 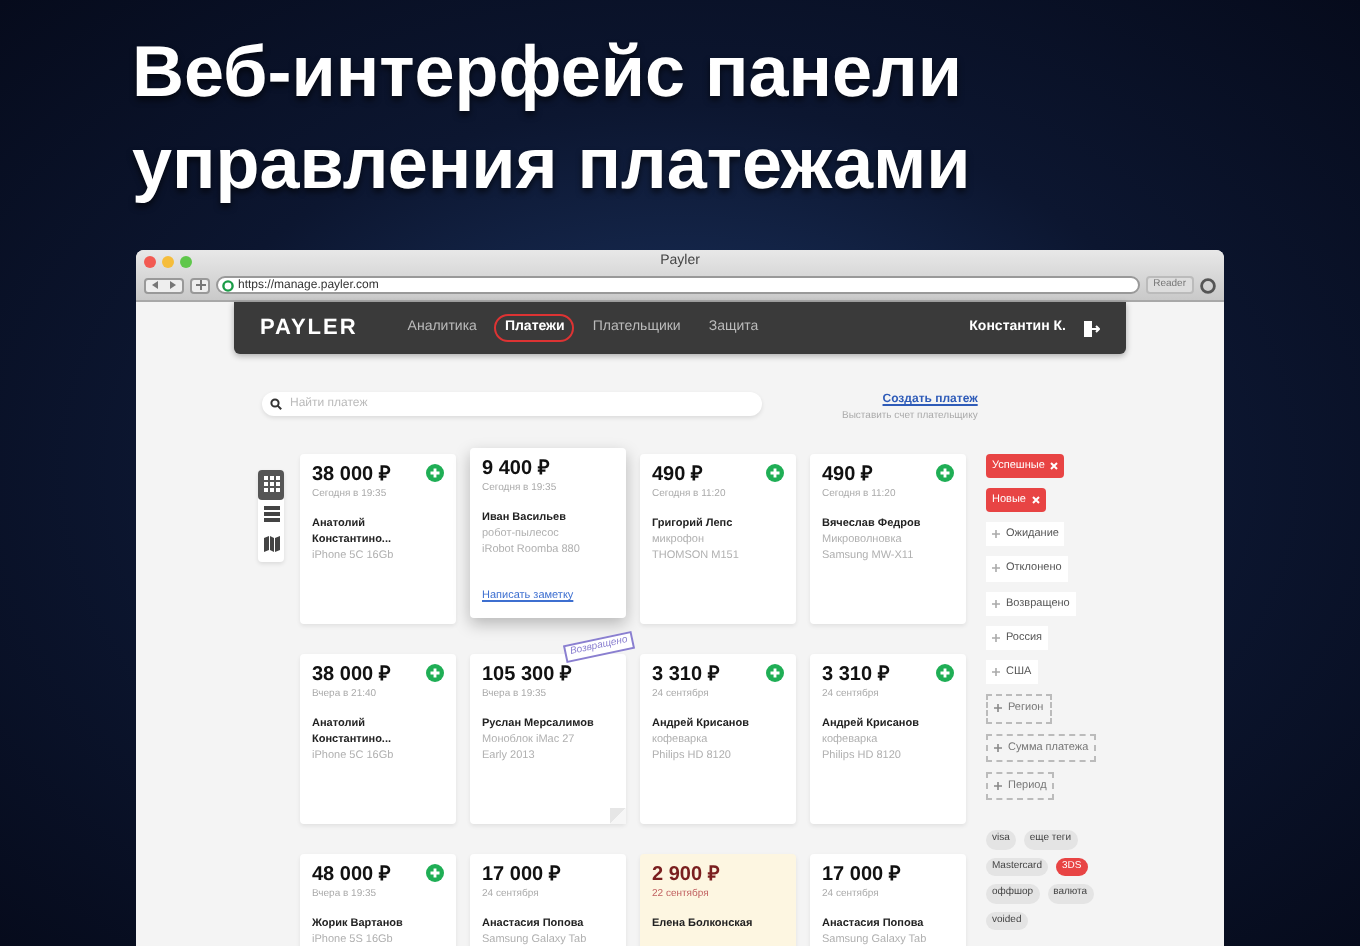 What do you see at coordinates (351, 875) in the screenshot?
I see `payment-amount: 48 000 ₽` at bounding box center [351, 875].